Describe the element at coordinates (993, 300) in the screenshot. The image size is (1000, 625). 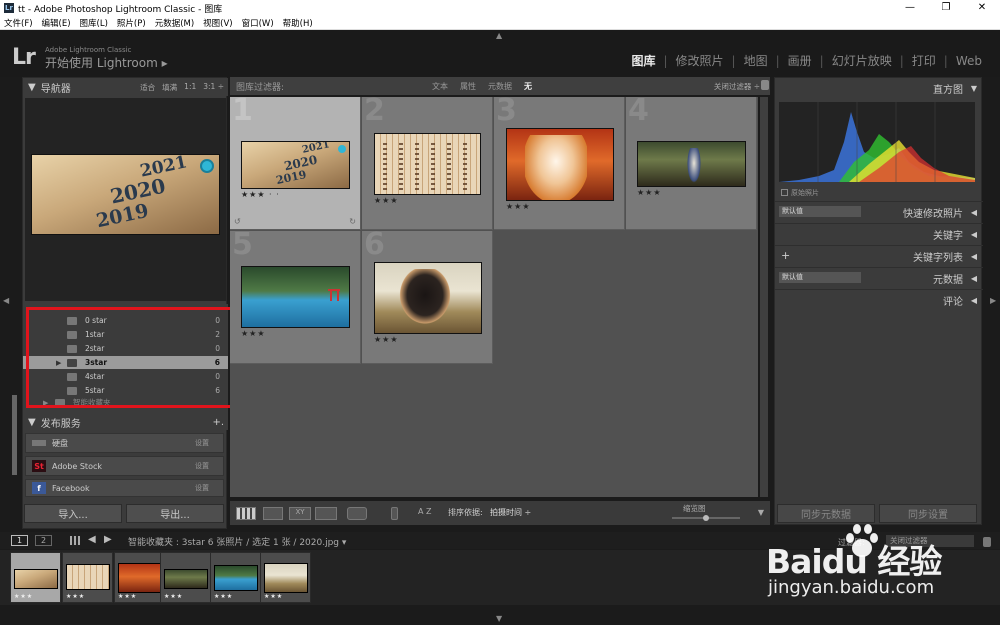
I see `right-panel-toggle-icon: ▶` at that location.